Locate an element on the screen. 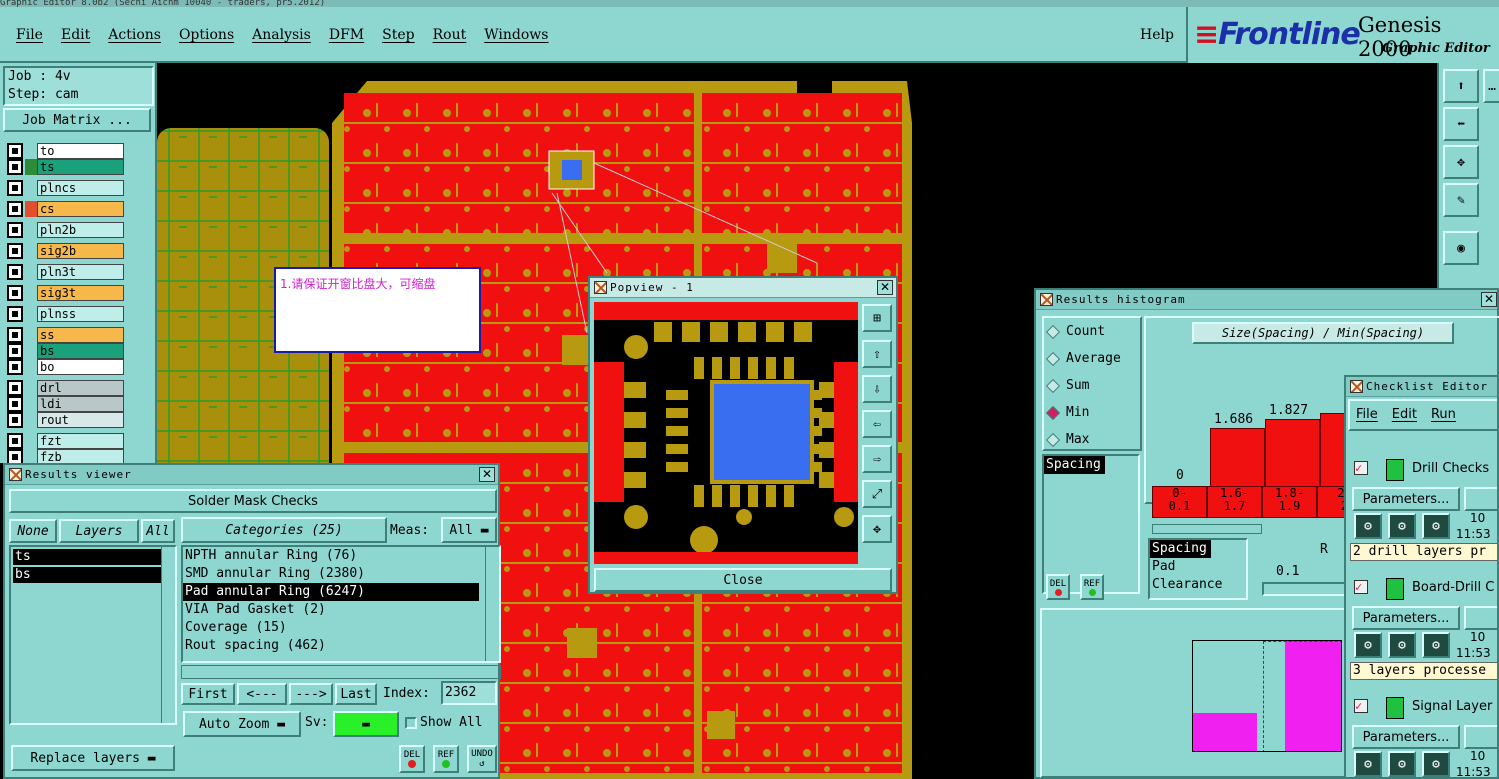 Image resolution: width=1499 pixels, height=779 pixels. mode-radio-average: Average is located at coordinates (1092, 358).